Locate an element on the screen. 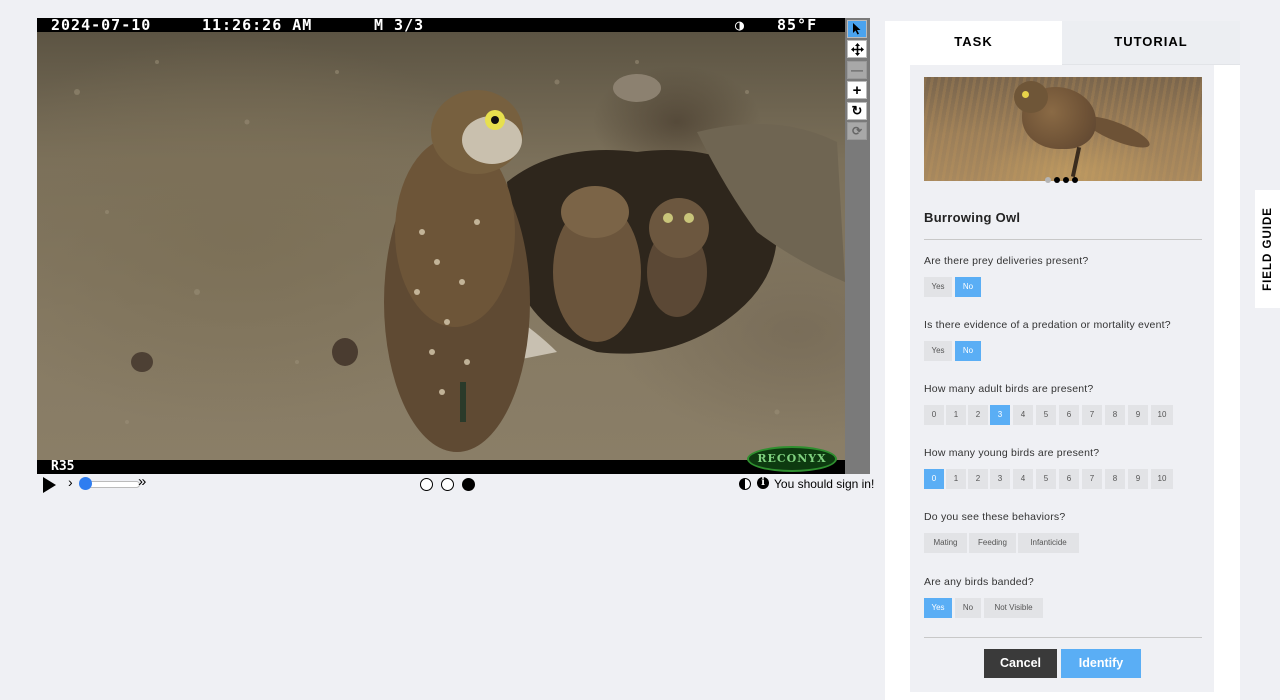 The height and width of the screenshot is (700, 1280). faster-icon: » is located at coordinates (142, 481).